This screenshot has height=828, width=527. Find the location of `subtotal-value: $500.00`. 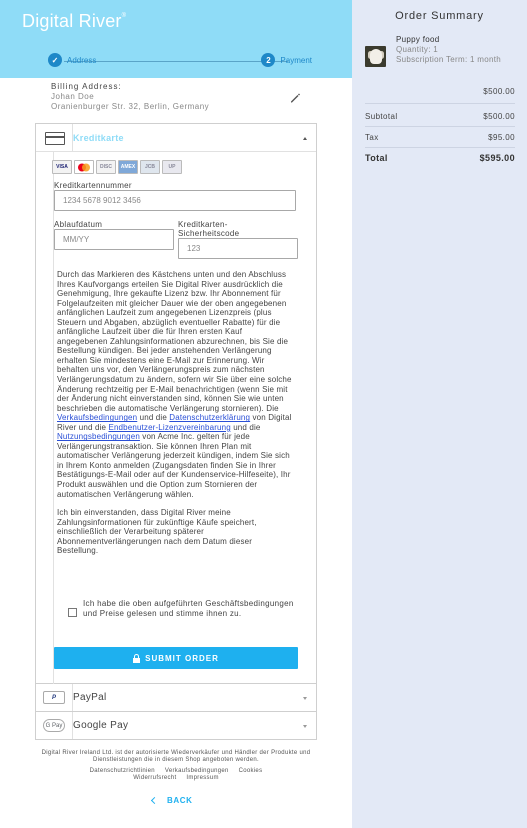

subtotal-value: $500.00 is located at coordinates (499, 116).